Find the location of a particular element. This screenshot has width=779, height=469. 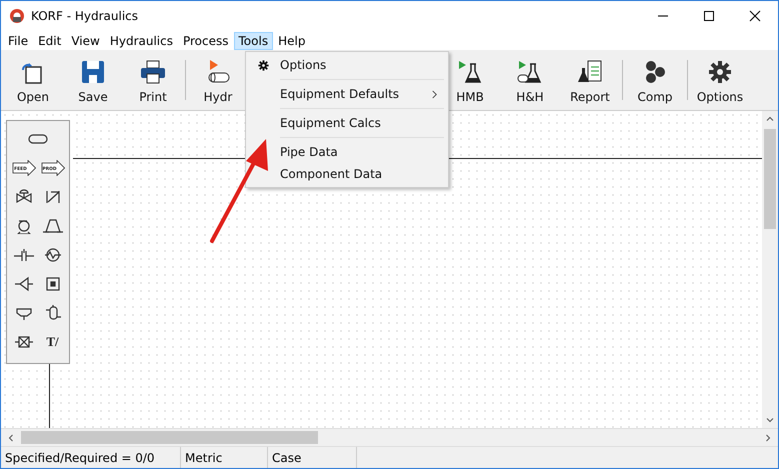

menu-item: View is located at coordinates (85, 41).